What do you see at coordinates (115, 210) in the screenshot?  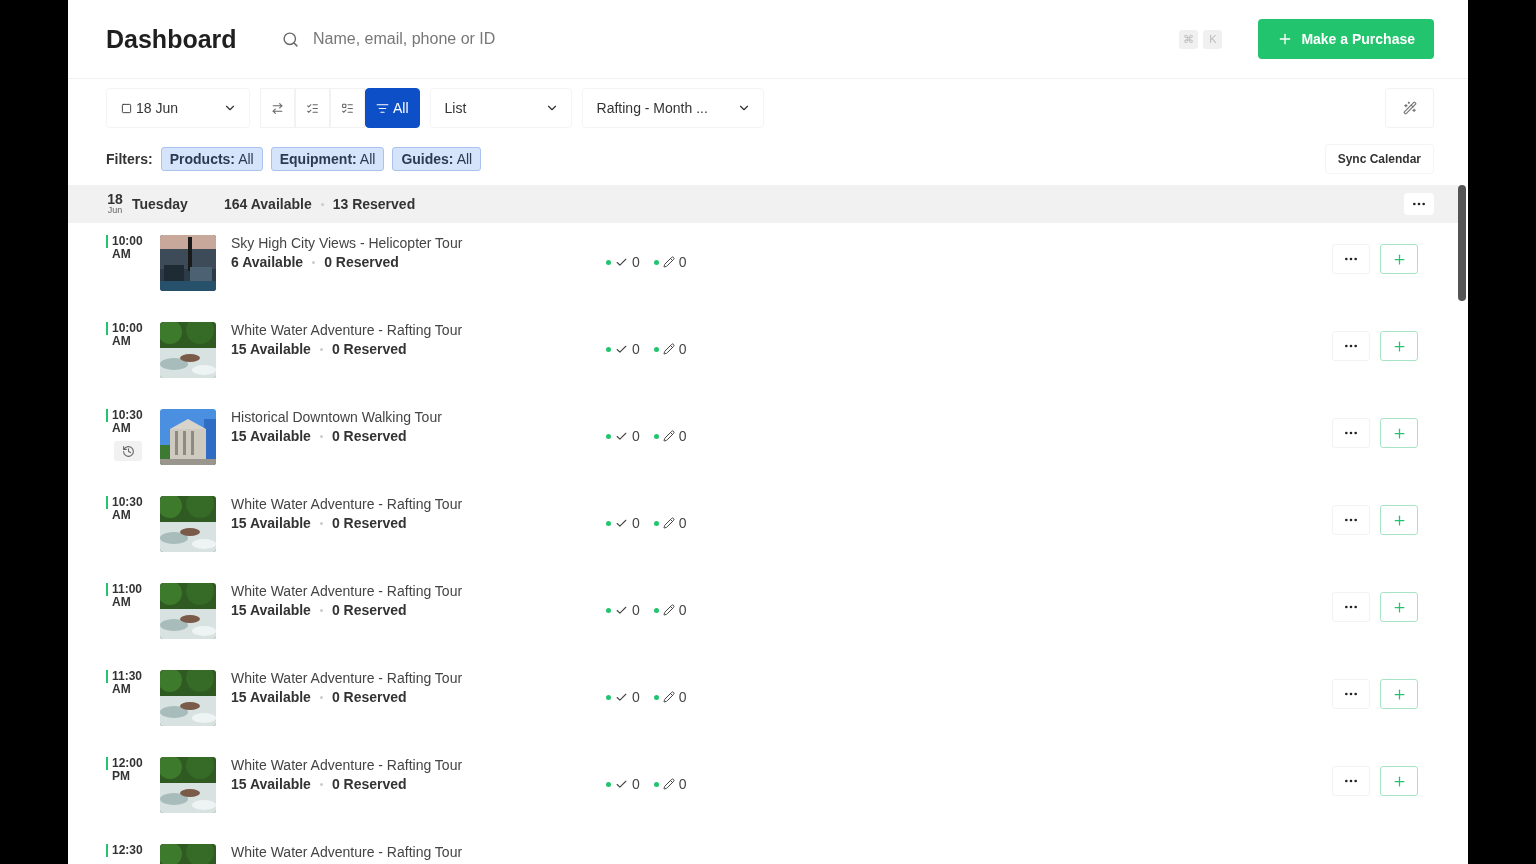 I see `month-label: Jun` at bounding box center [115, 210].